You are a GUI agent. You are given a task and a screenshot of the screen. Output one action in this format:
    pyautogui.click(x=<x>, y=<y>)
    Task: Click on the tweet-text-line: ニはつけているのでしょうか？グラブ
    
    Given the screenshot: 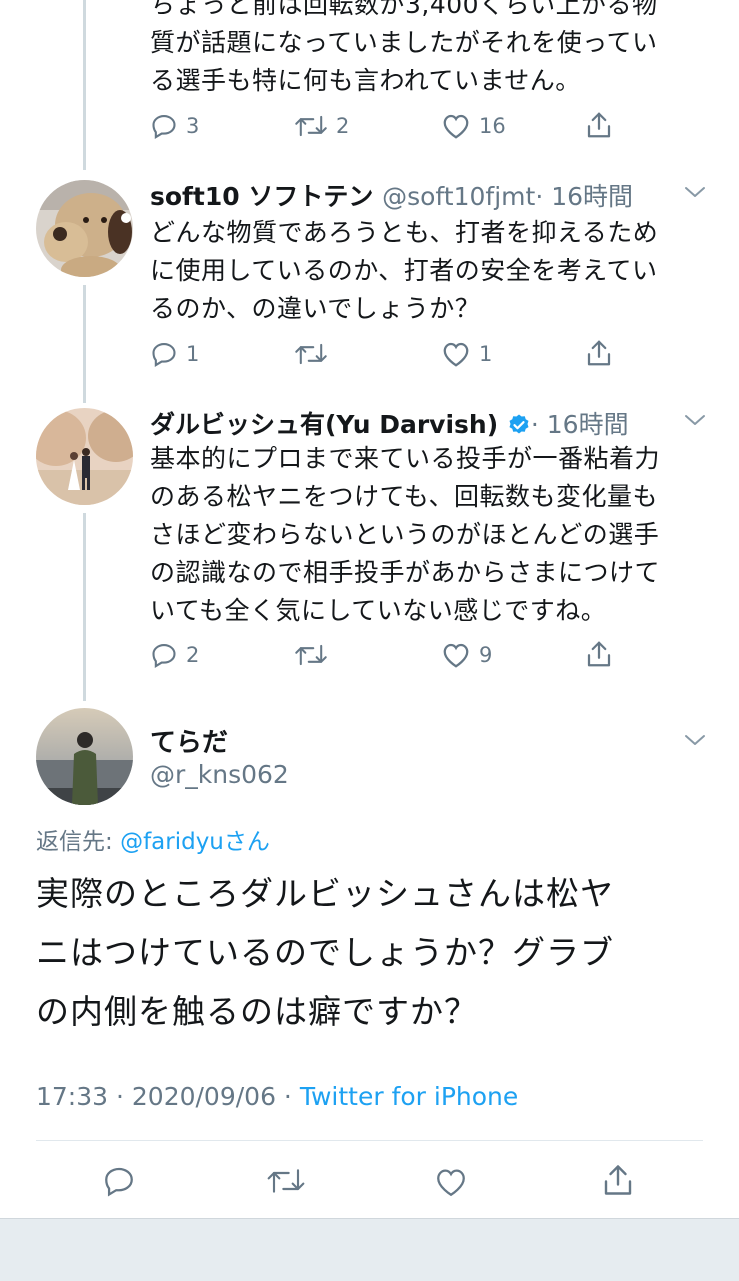 What is the action you would take?
    pyautogui.click(x=325, y=952)
    